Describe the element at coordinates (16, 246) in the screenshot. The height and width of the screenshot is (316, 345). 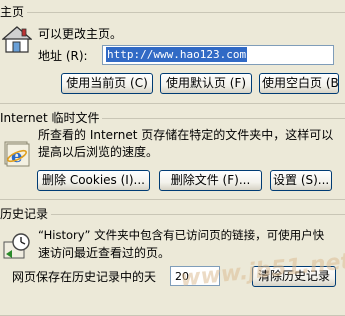
I see `history-icon` at that location.